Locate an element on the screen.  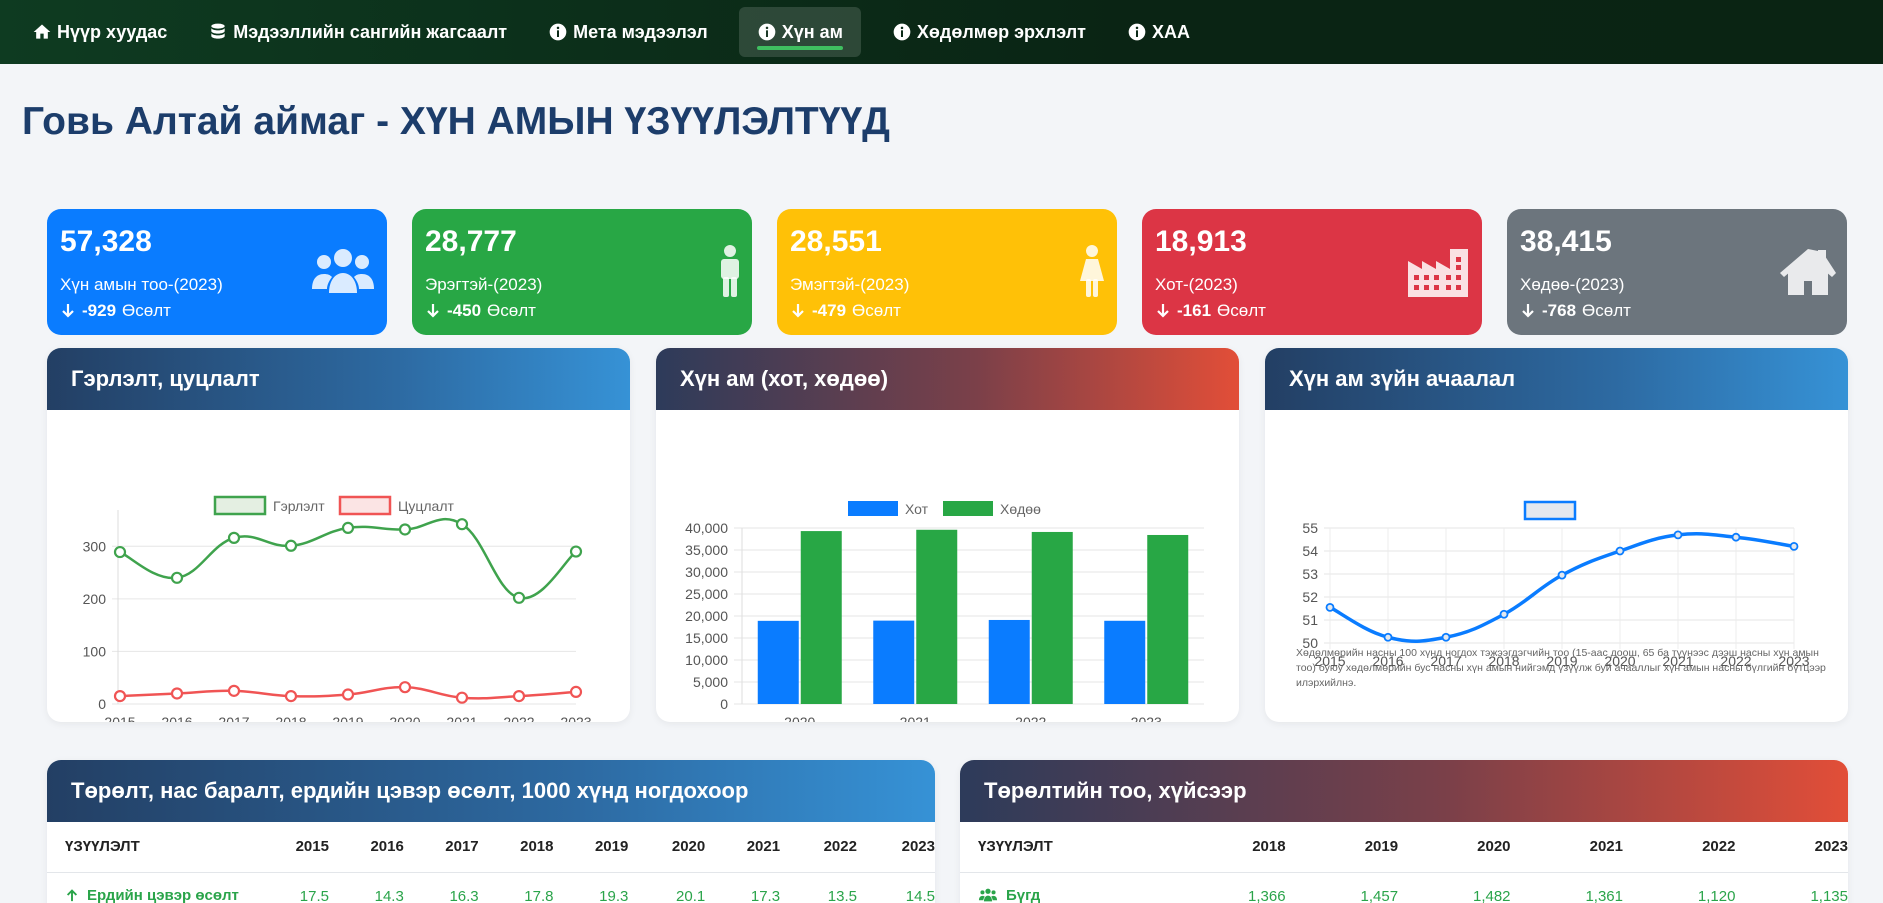
table-header: 2019 is located at coordinates (1342, 847).